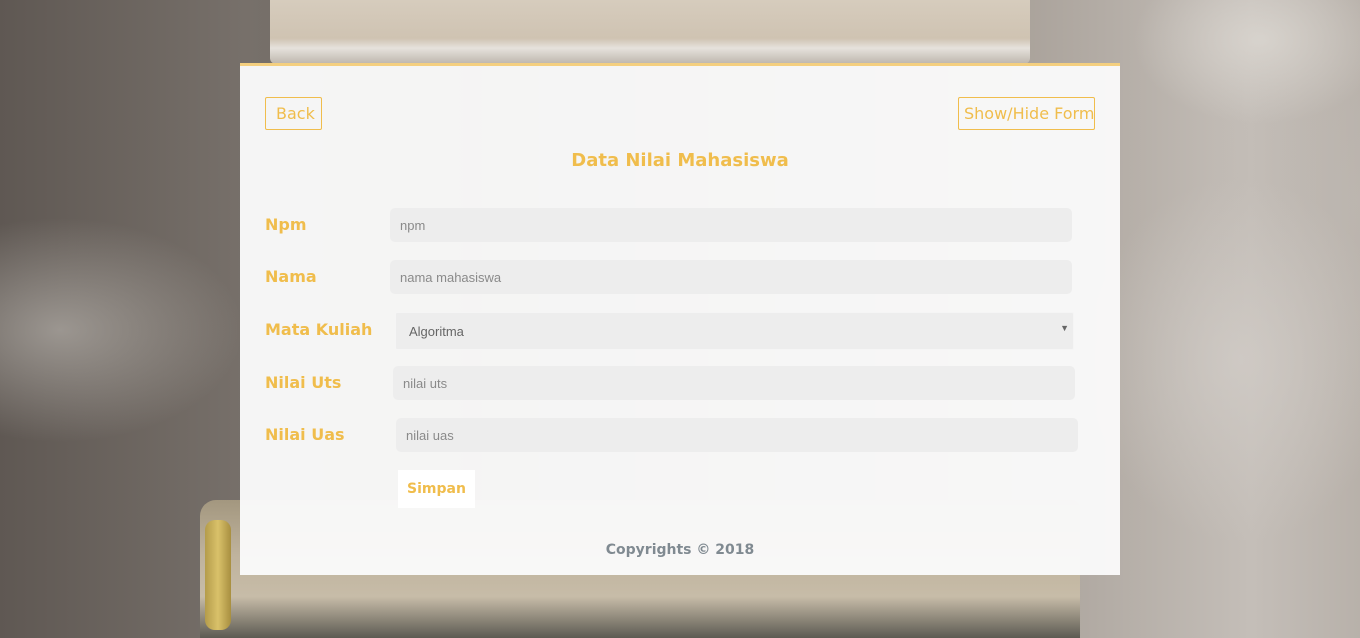 This screenshot has width=1360, height=638. Describe the element at coordinates (734, 383) in the screenshot. I see `nilai-uts-input` at that location.